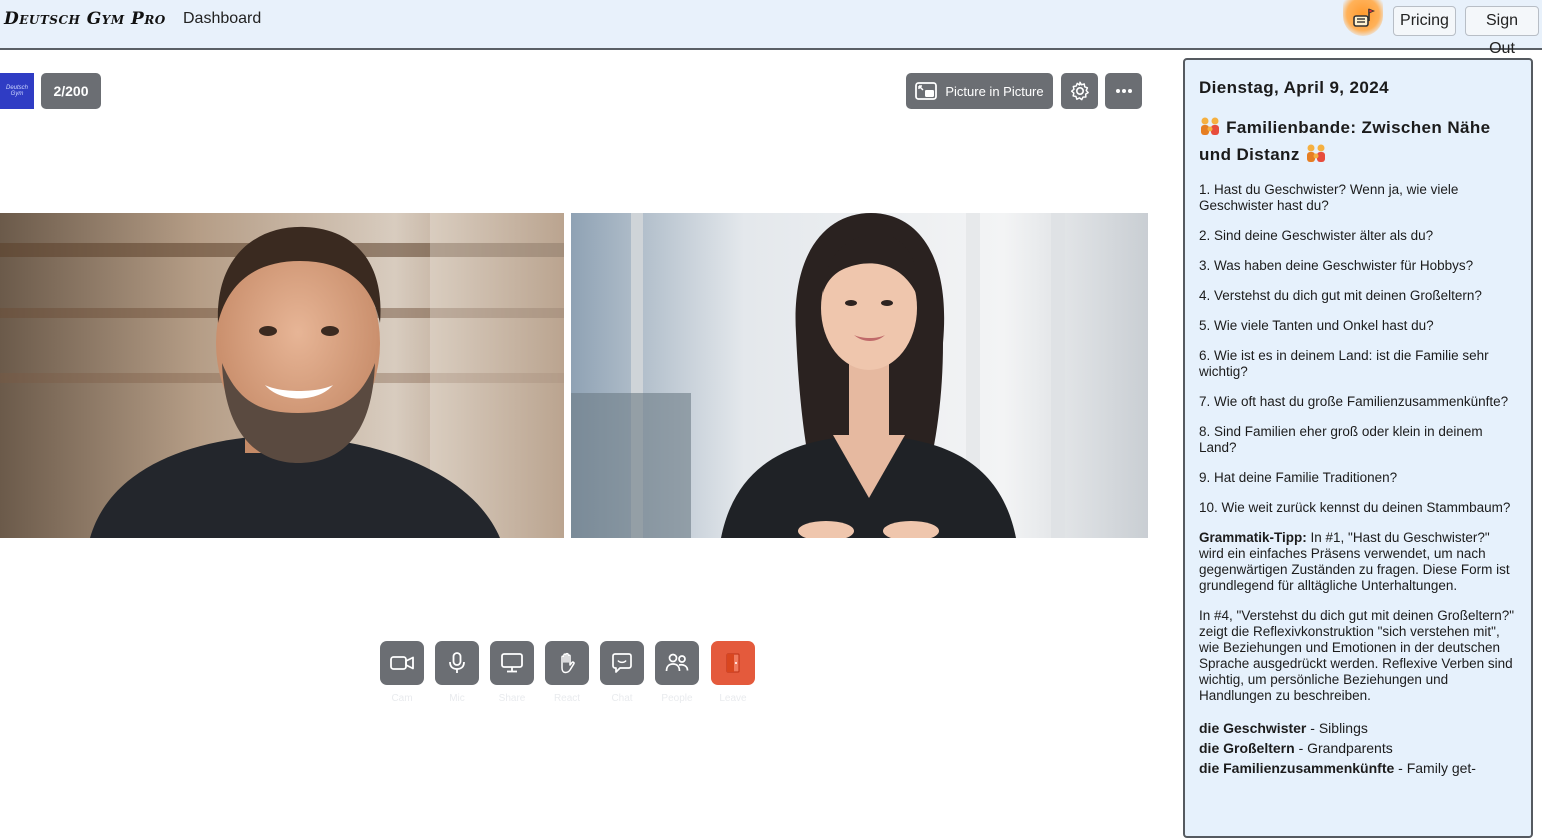  I want to click on chat-icon, so click(622, 663).